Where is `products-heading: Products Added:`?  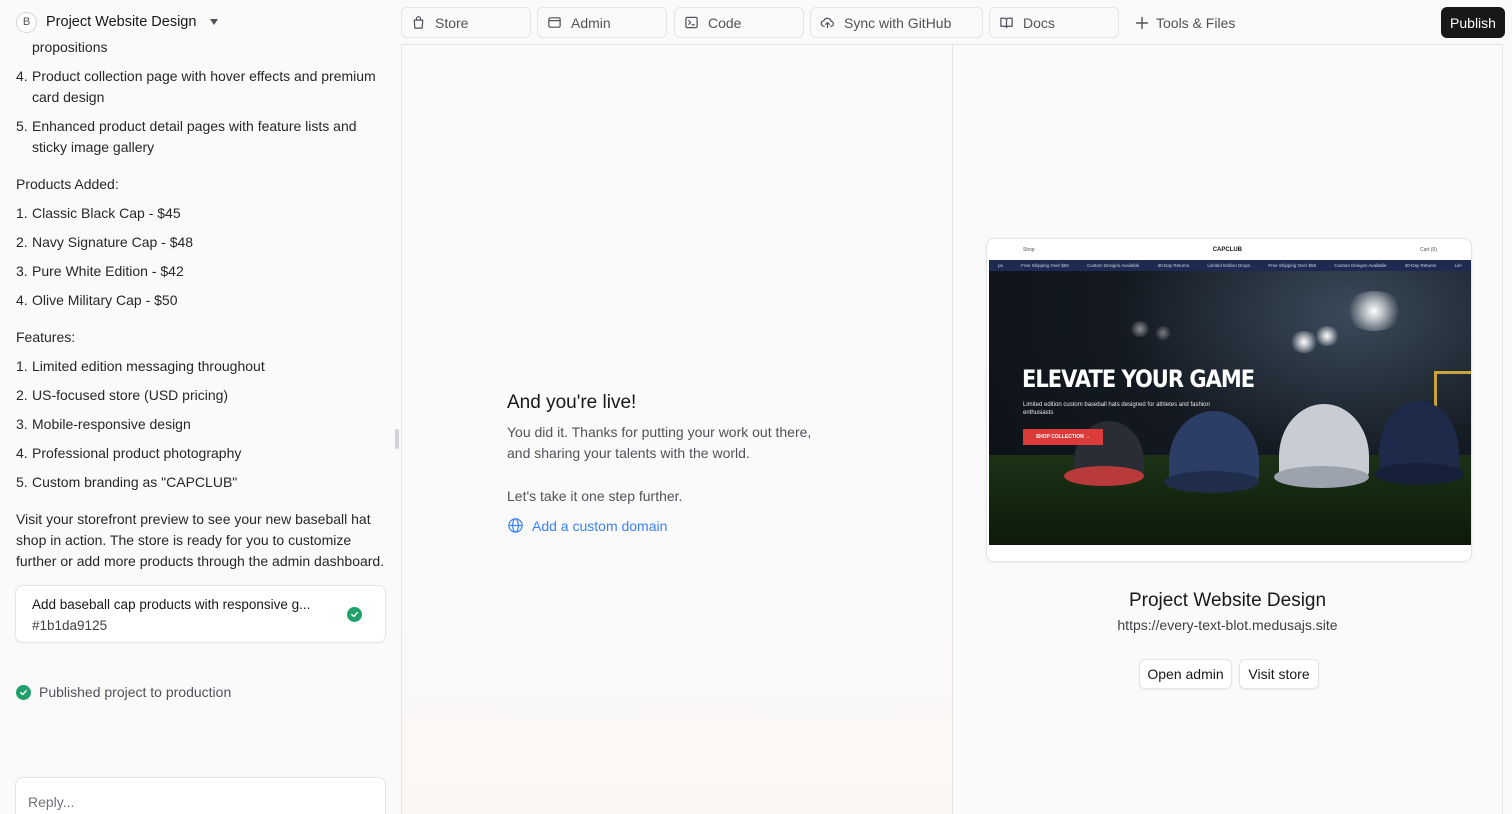
products-heading: Products Added: is located at coordinates (67, 184).